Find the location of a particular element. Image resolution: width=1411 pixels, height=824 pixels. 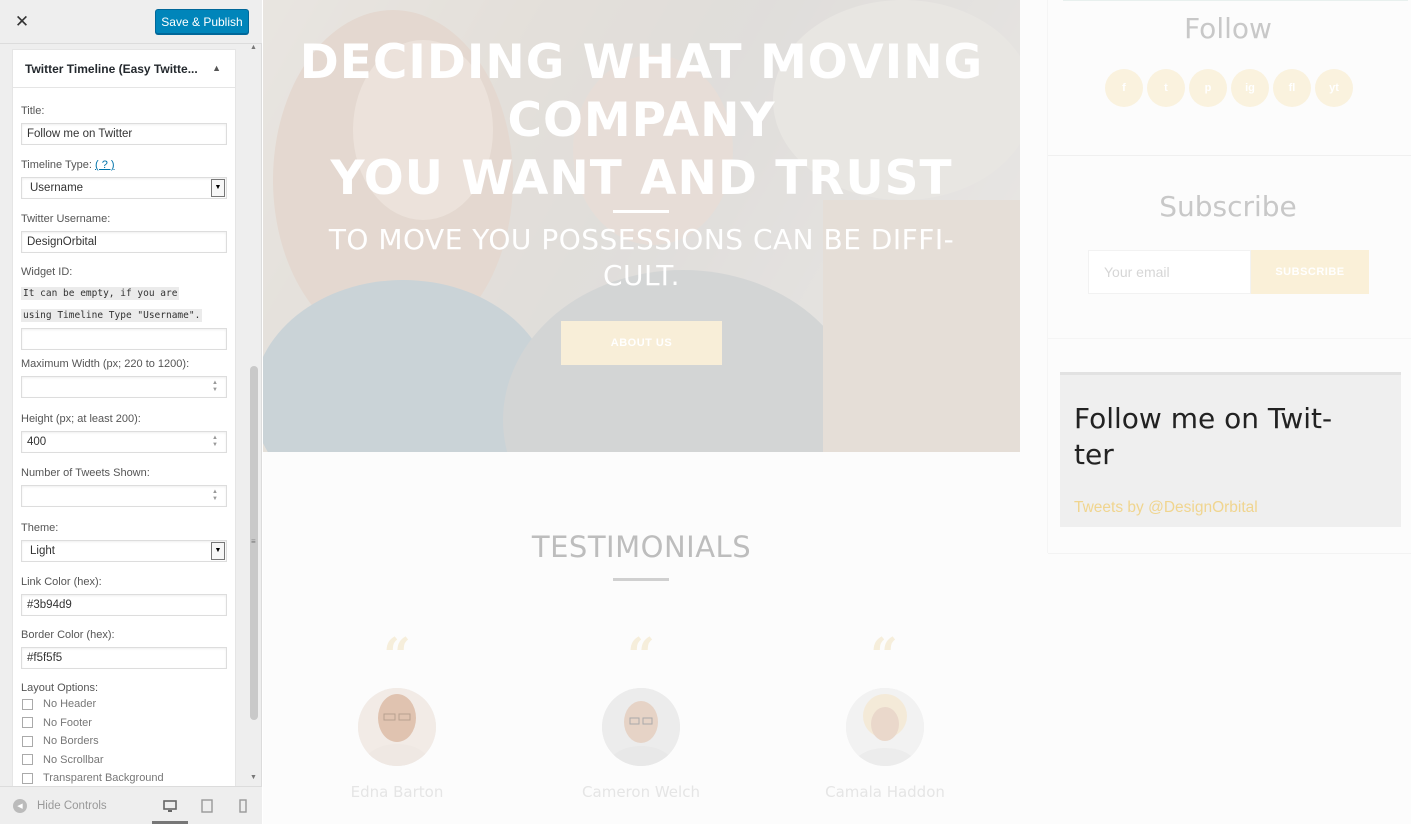

widget-id-note-line1: It can be empty, if you are is located at coordinates (100, 293).